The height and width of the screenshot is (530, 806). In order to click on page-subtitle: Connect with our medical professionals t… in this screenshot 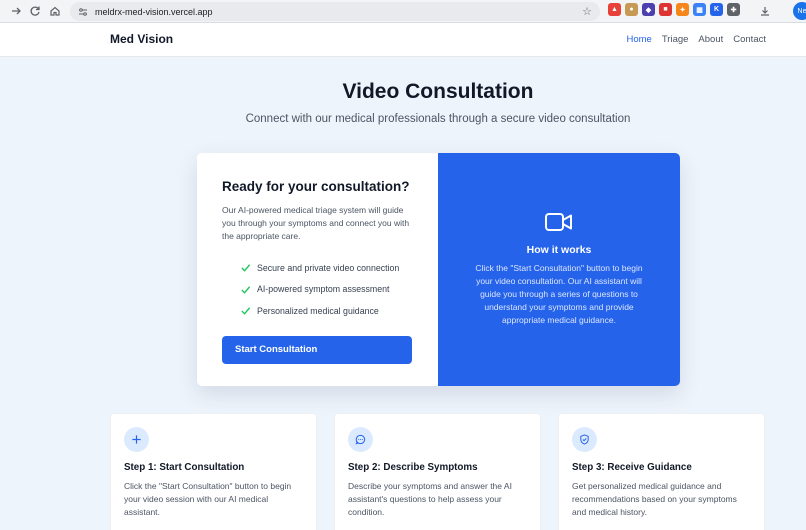, I will do `click(438, 119)`.